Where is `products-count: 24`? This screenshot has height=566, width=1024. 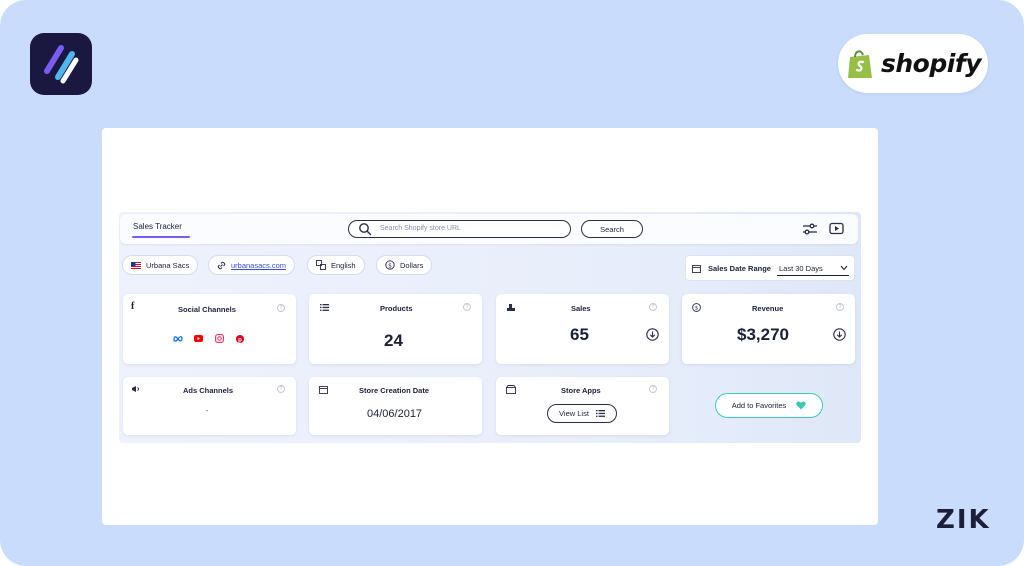
products-count: 24 is located at coordinates (393, 340).